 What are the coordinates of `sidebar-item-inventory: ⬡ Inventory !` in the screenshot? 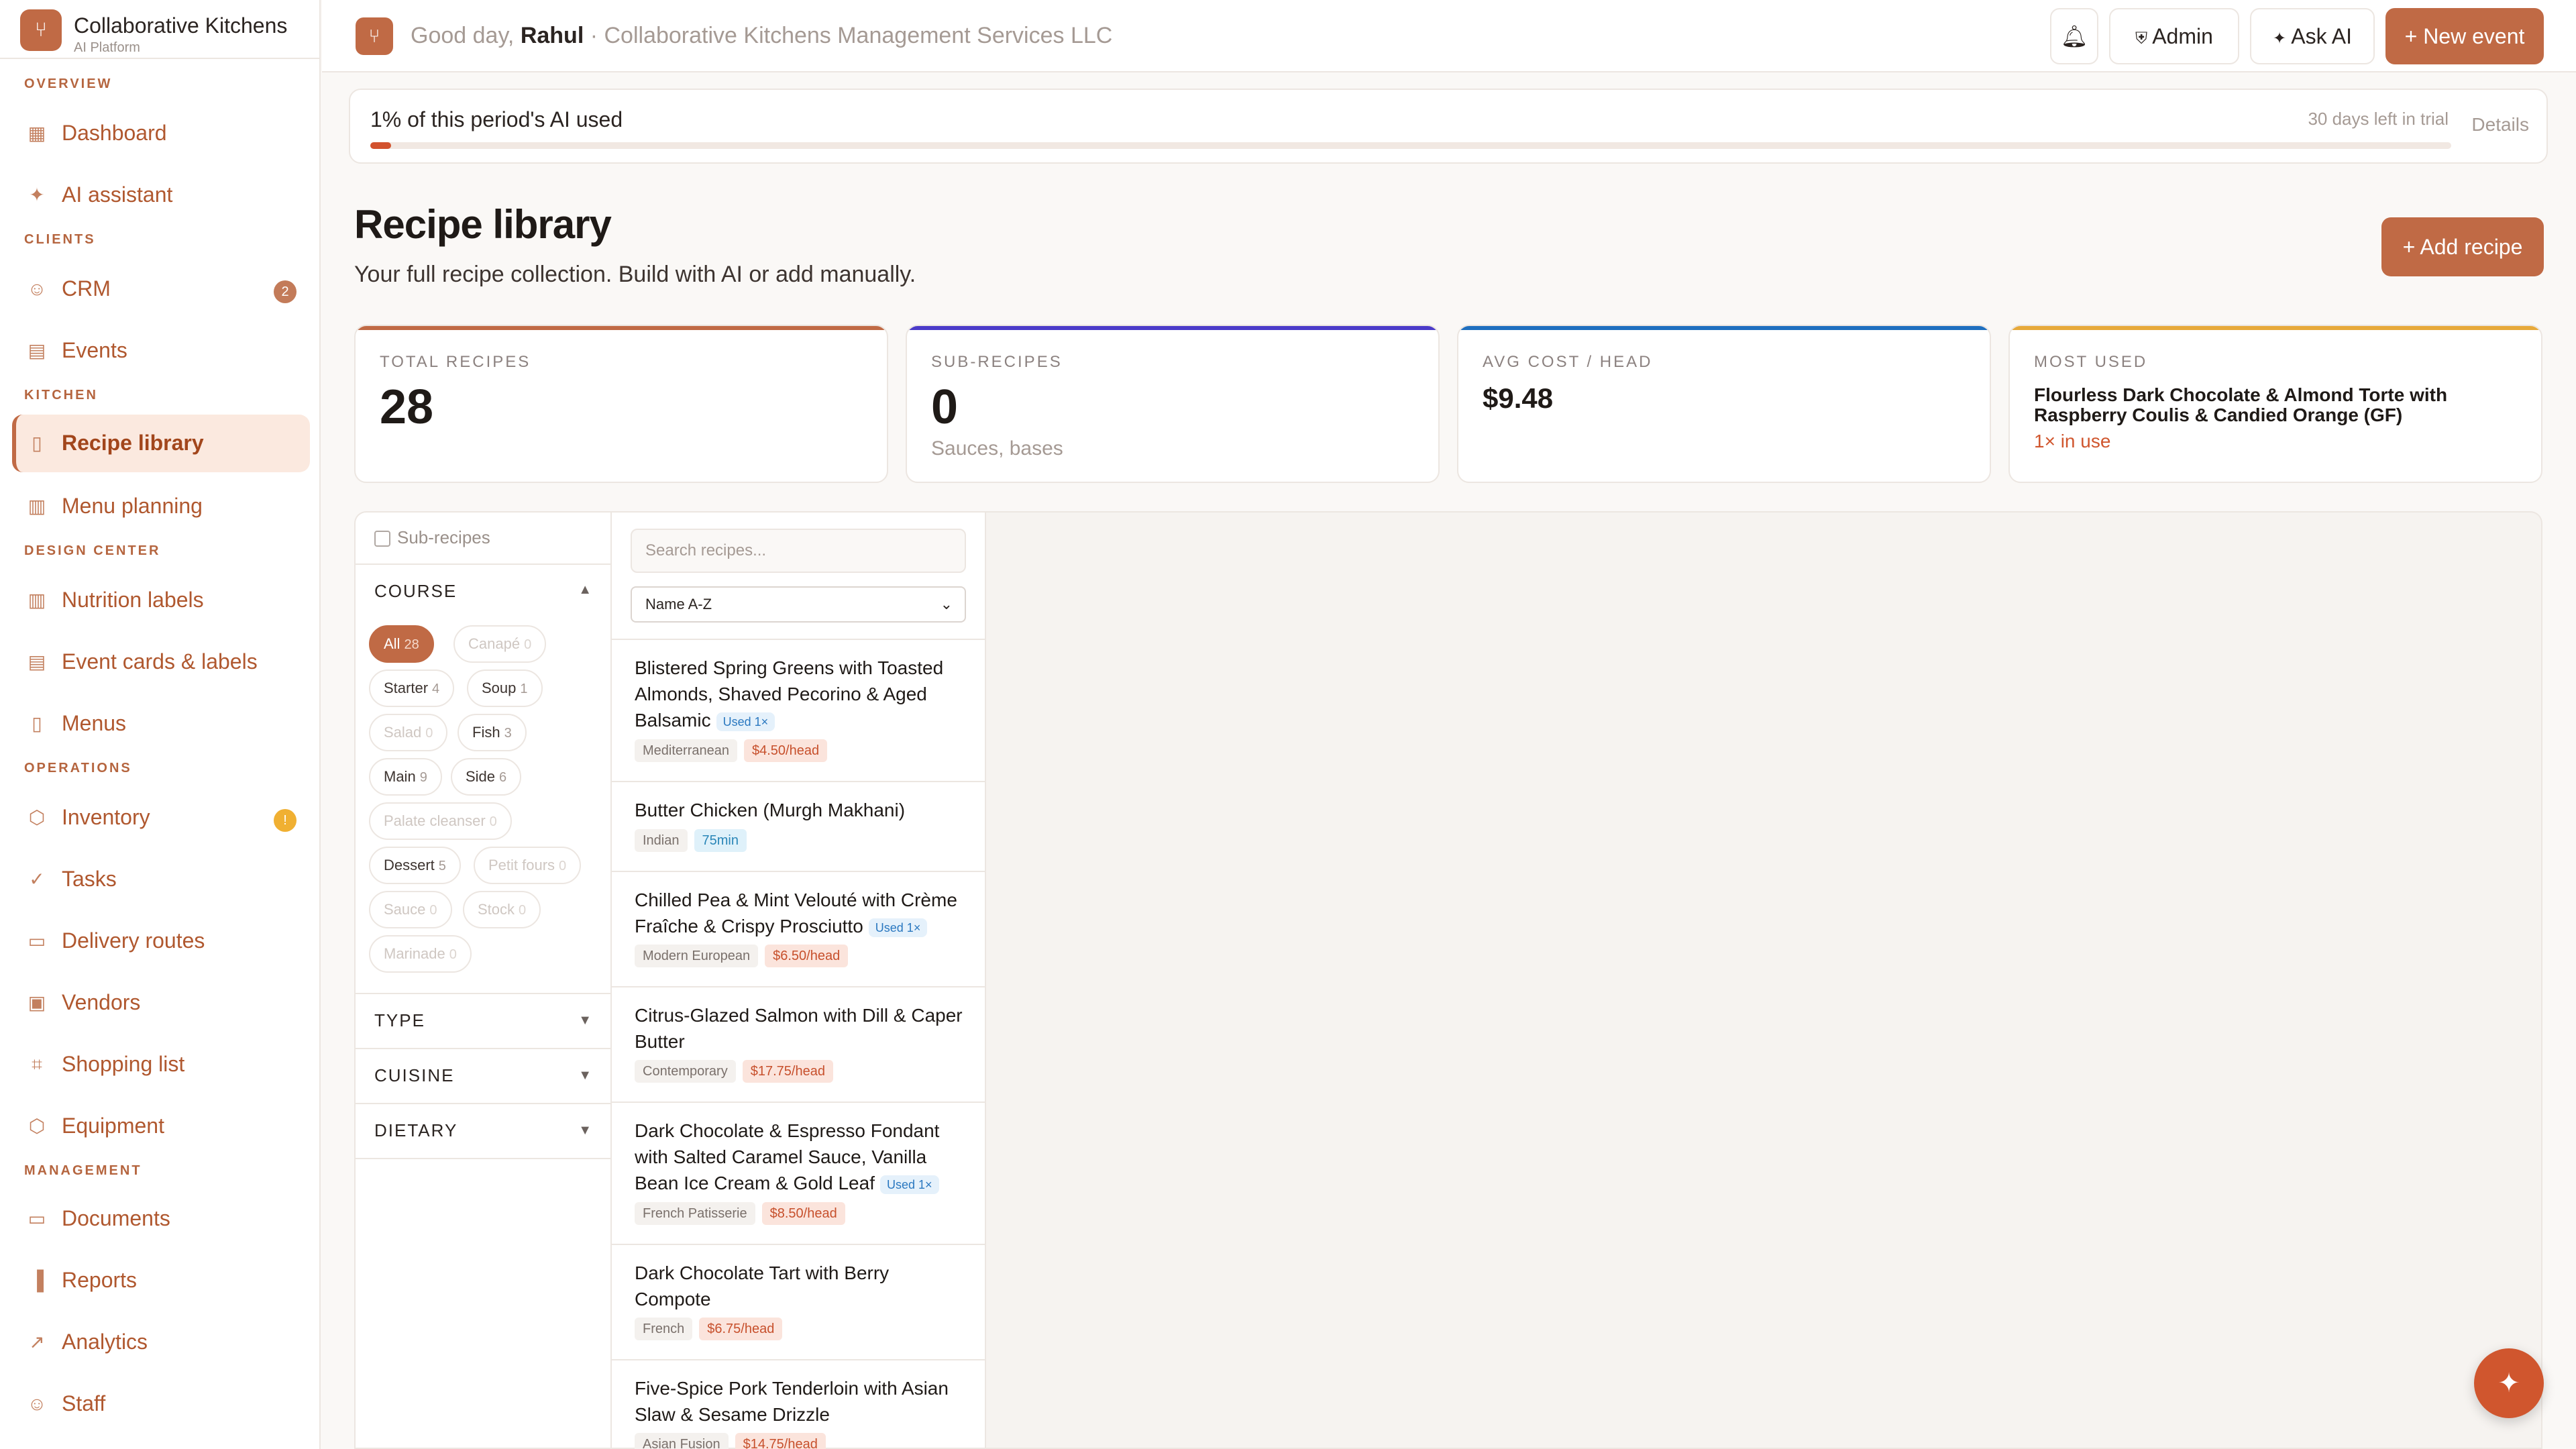 It's located at (161, 818).